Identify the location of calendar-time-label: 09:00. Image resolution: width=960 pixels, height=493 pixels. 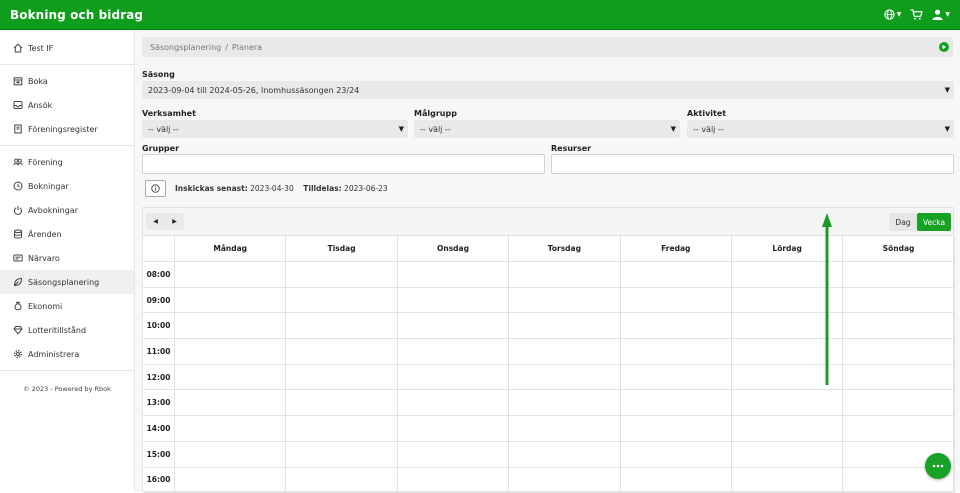
(159, 300).